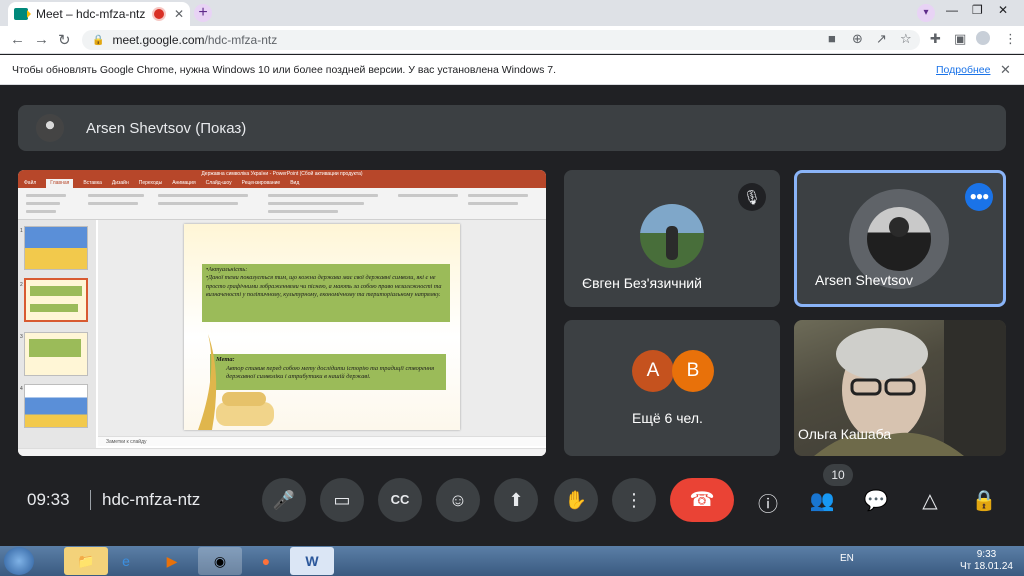 The width and height of the screenshot is (1024, 576). I want to click on thumb-number: 2, so click(21, 285).